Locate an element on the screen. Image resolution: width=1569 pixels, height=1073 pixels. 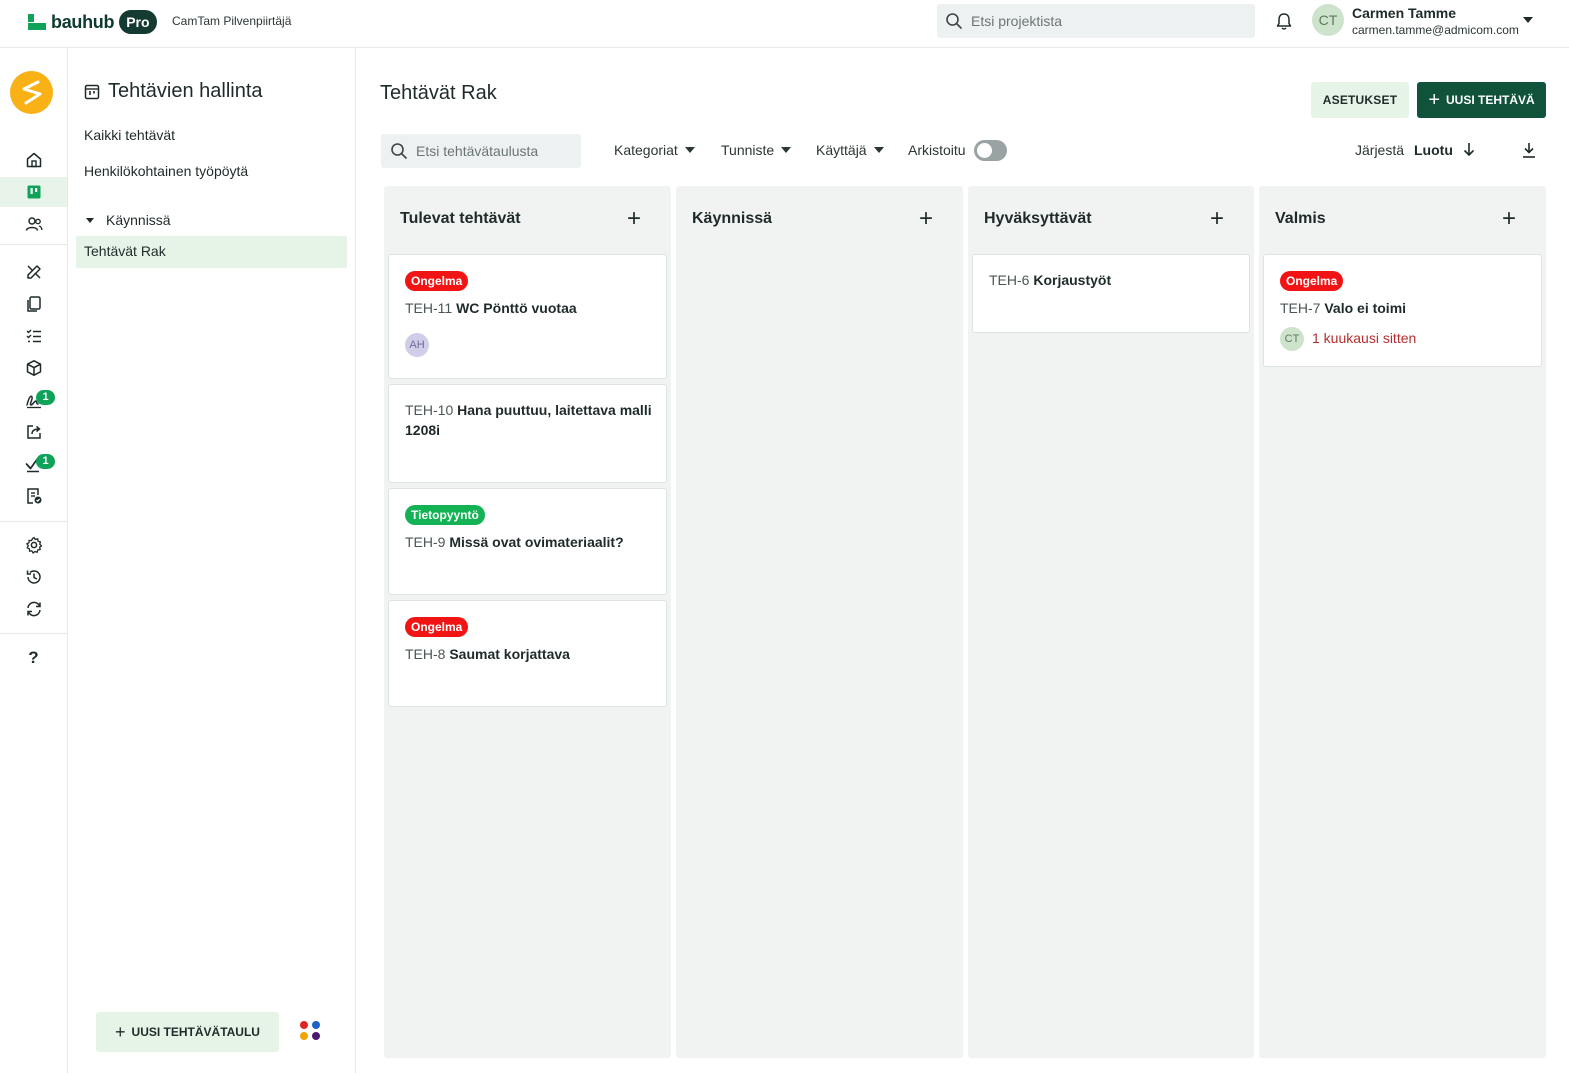
pro-badge: Pro is located at coordinates (138, 22).